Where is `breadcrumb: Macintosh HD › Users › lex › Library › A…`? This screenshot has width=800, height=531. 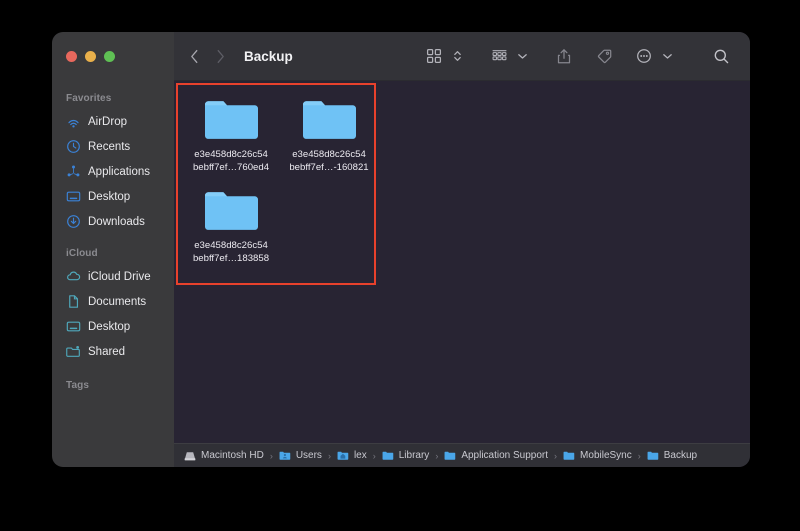 breadcrumb: Macintosh HD › Users › lex › Library › A… is located at coordinates (462, 455).